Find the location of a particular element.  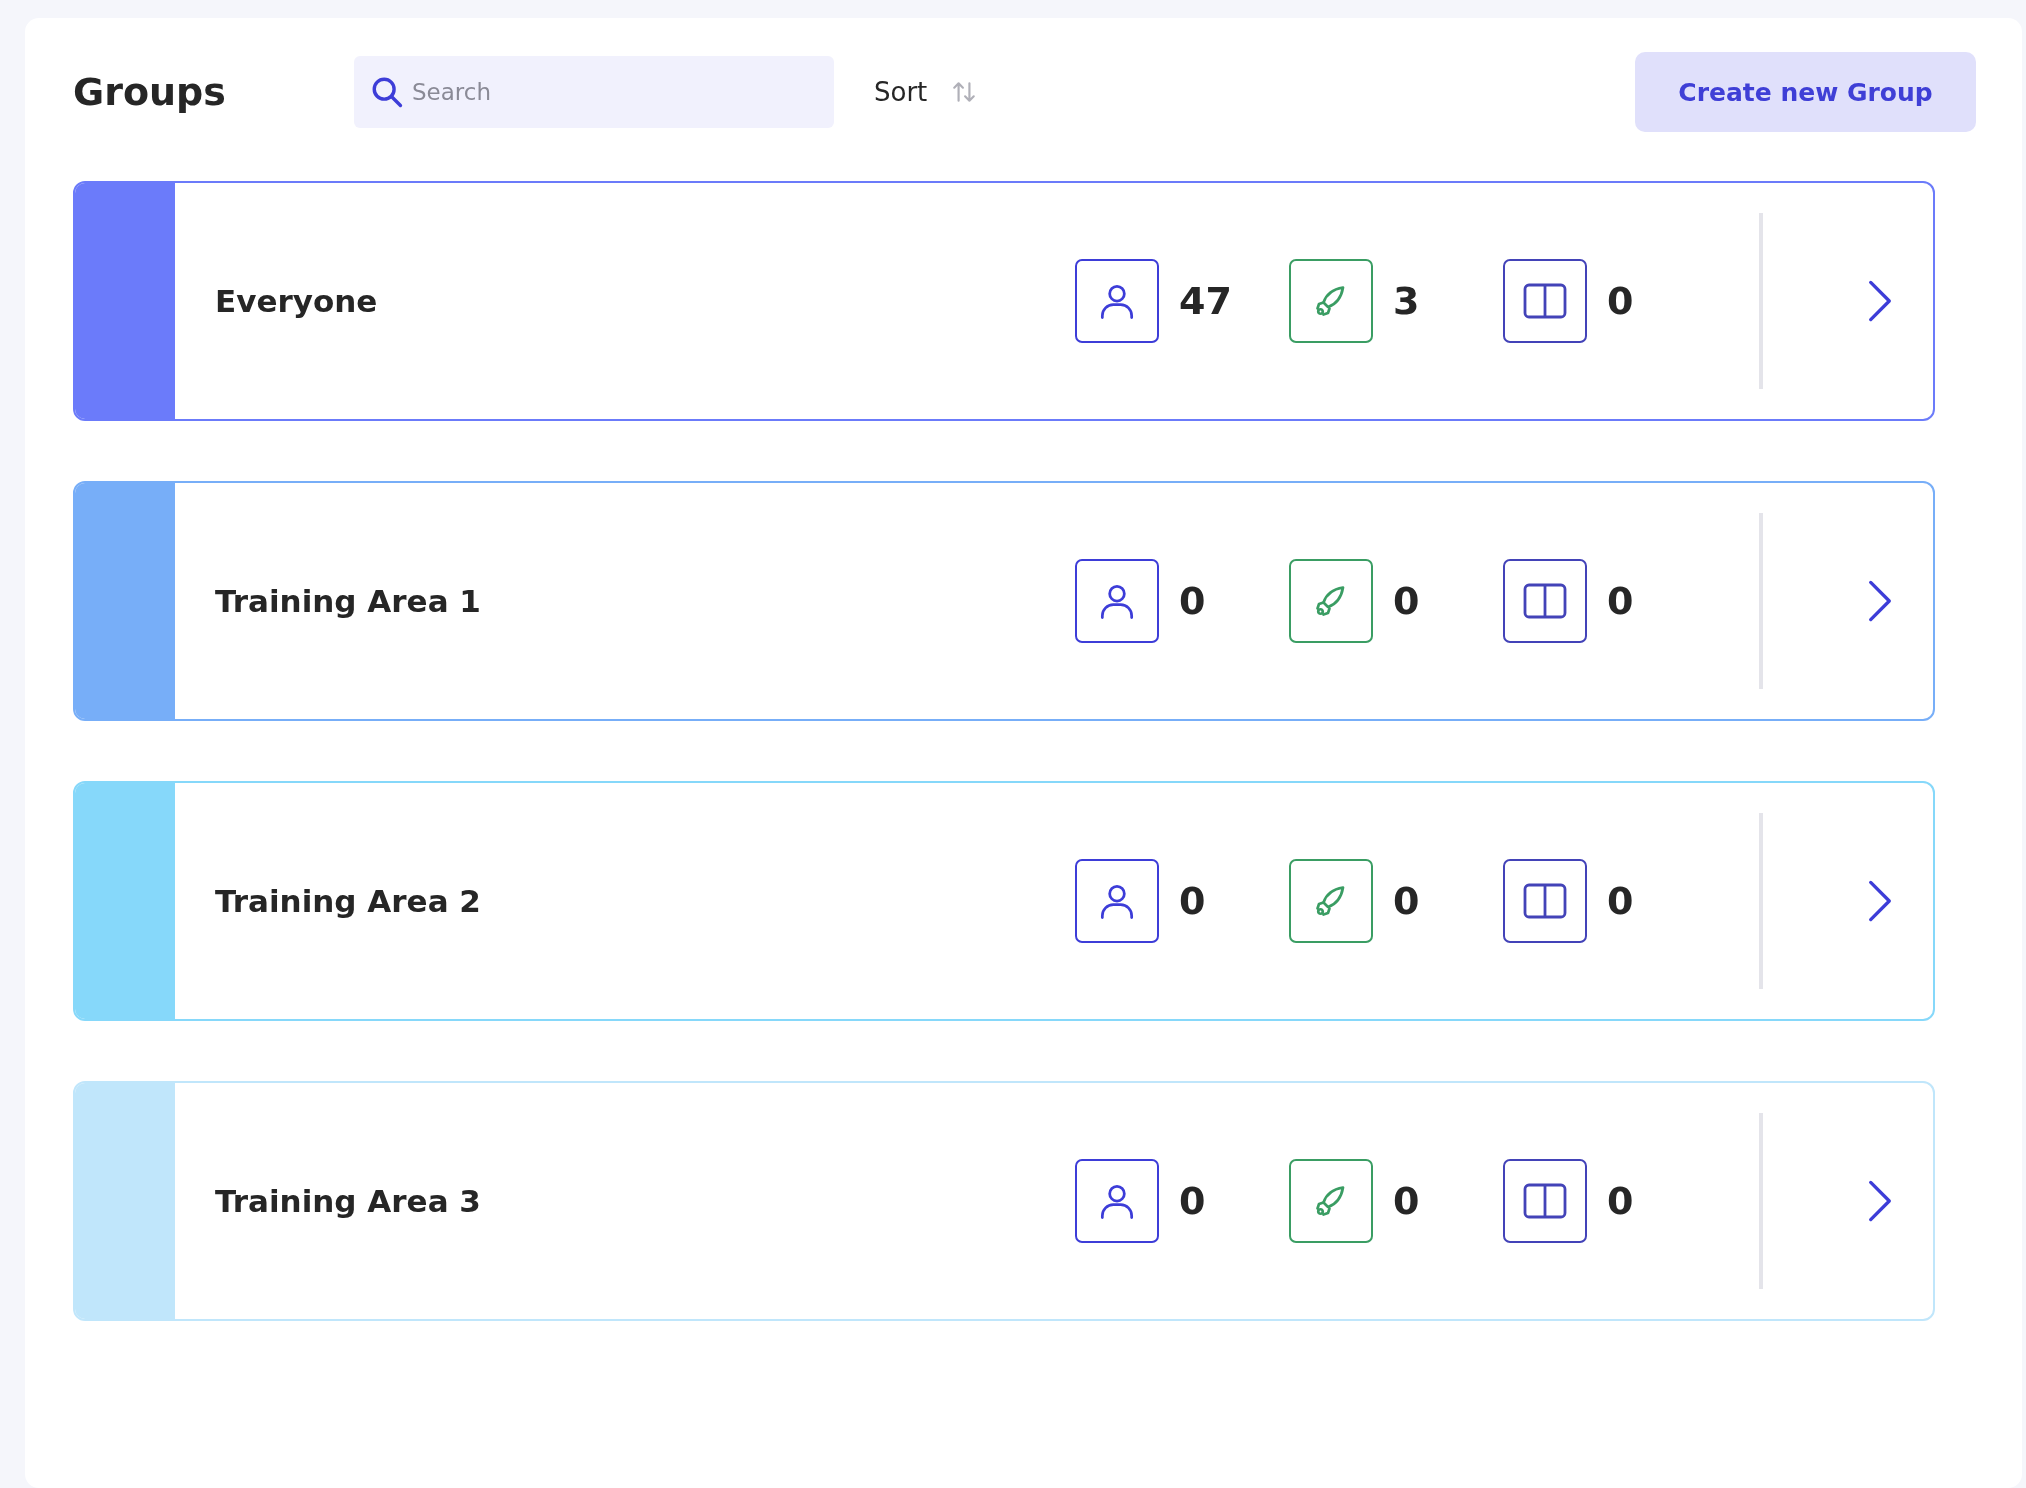

group-card: Training Area 1 0 0 0 is located at coordinates (1004, 601).